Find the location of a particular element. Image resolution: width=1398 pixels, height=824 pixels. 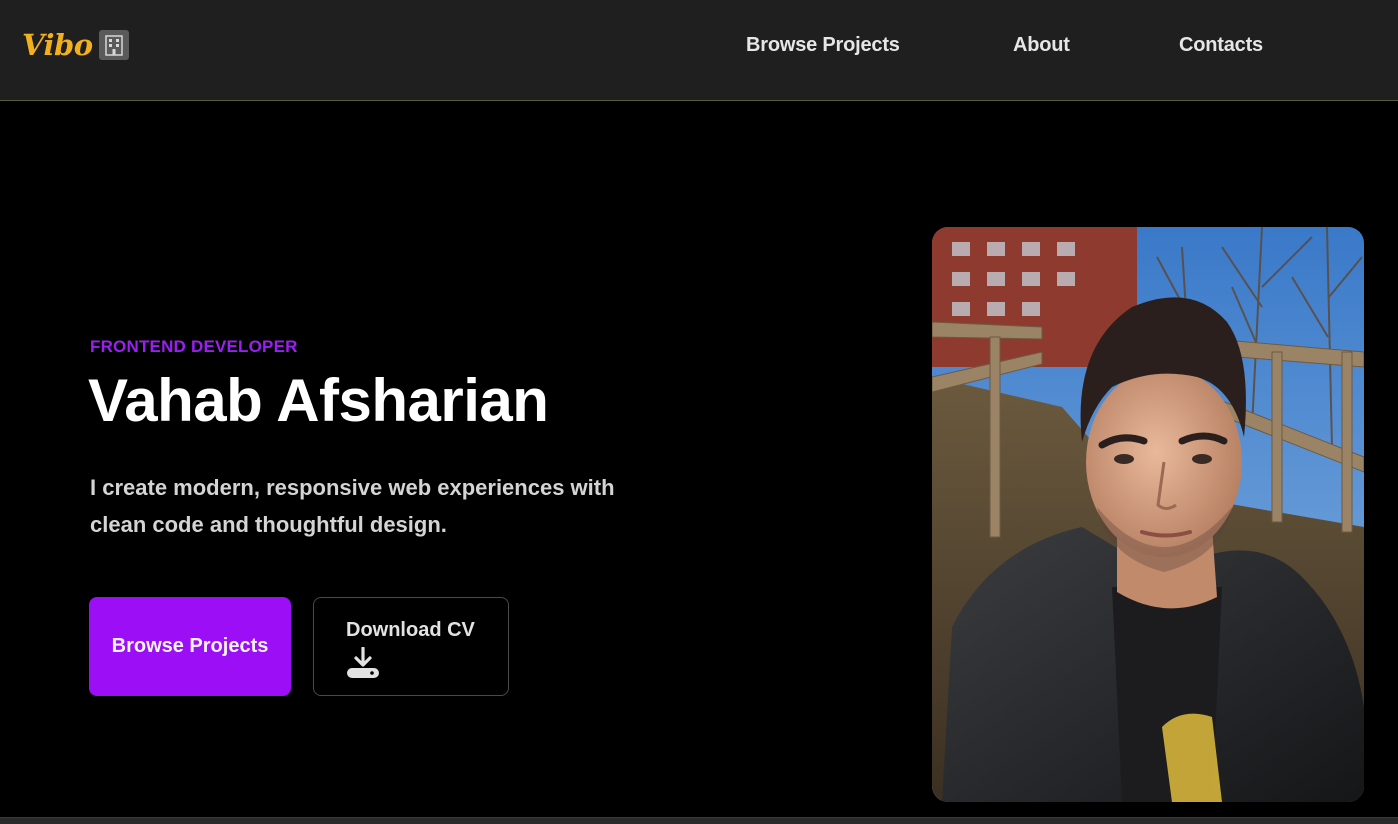

download-cv-button: Download CV is located at coordinates (411, 646).